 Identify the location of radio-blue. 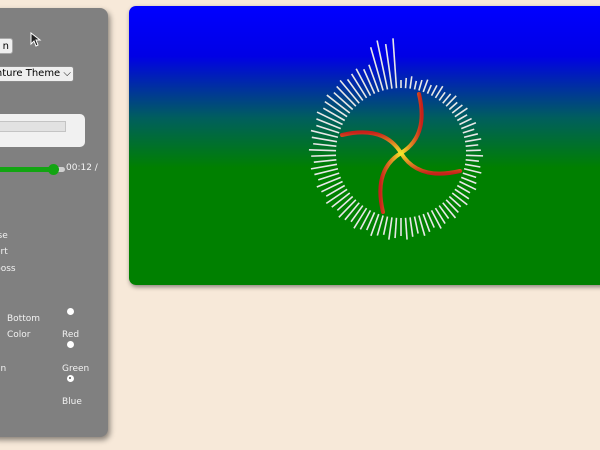
(70, 378).